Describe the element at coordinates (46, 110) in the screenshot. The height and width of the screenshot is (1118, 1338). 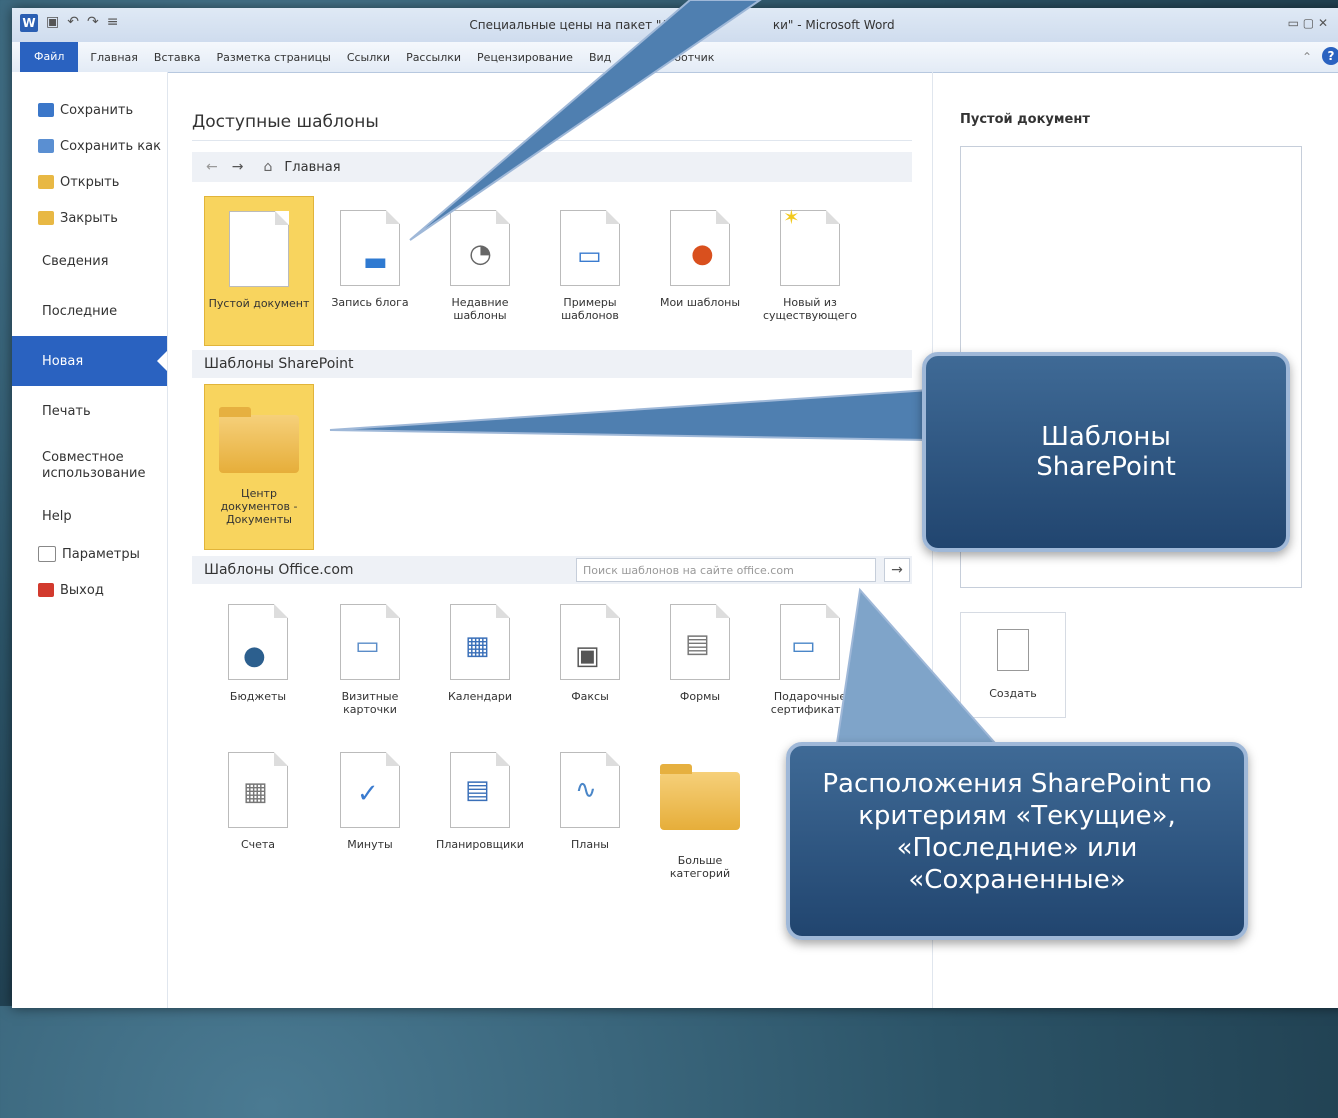
I see `save-icon` at that location.